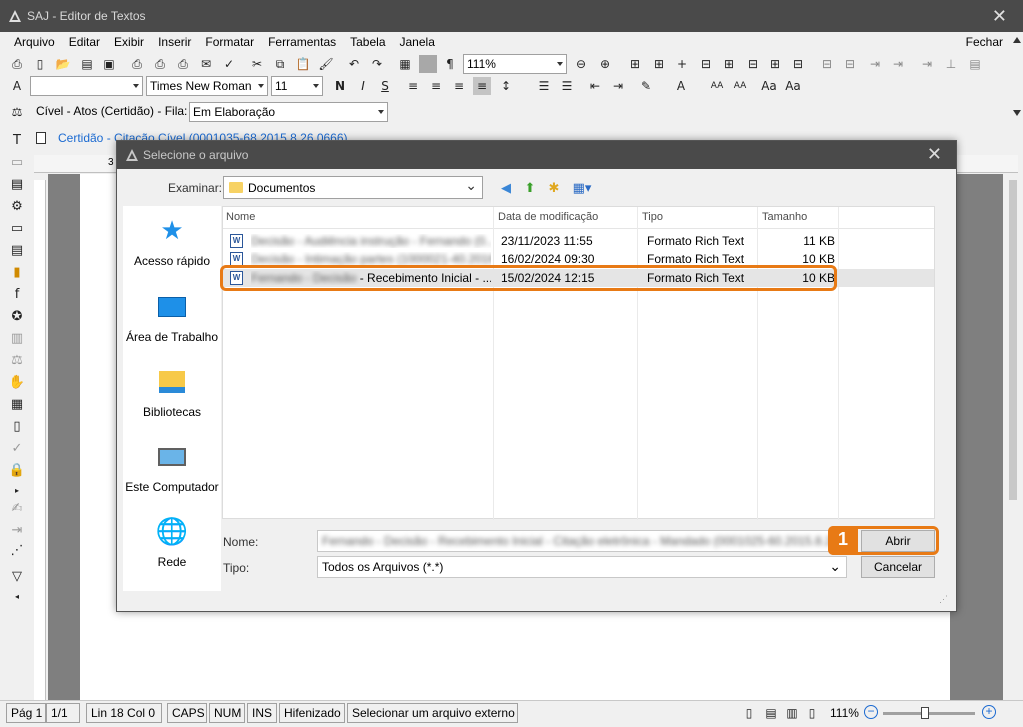  What do you see at coordinates (207, 86) in the screenshot?
I see `font-select: Times New Roman` at bounding box center [207, 86].